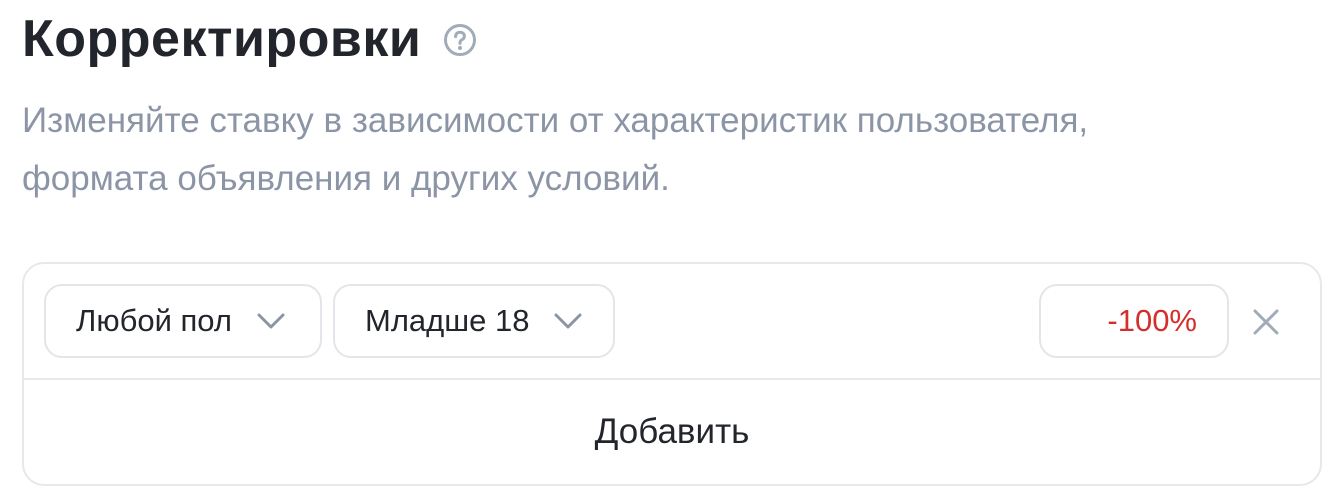 The height and width of the screenshot is (502, 1340). I want to click on bid-adjustment-input: -100%, so click(1134, 321).